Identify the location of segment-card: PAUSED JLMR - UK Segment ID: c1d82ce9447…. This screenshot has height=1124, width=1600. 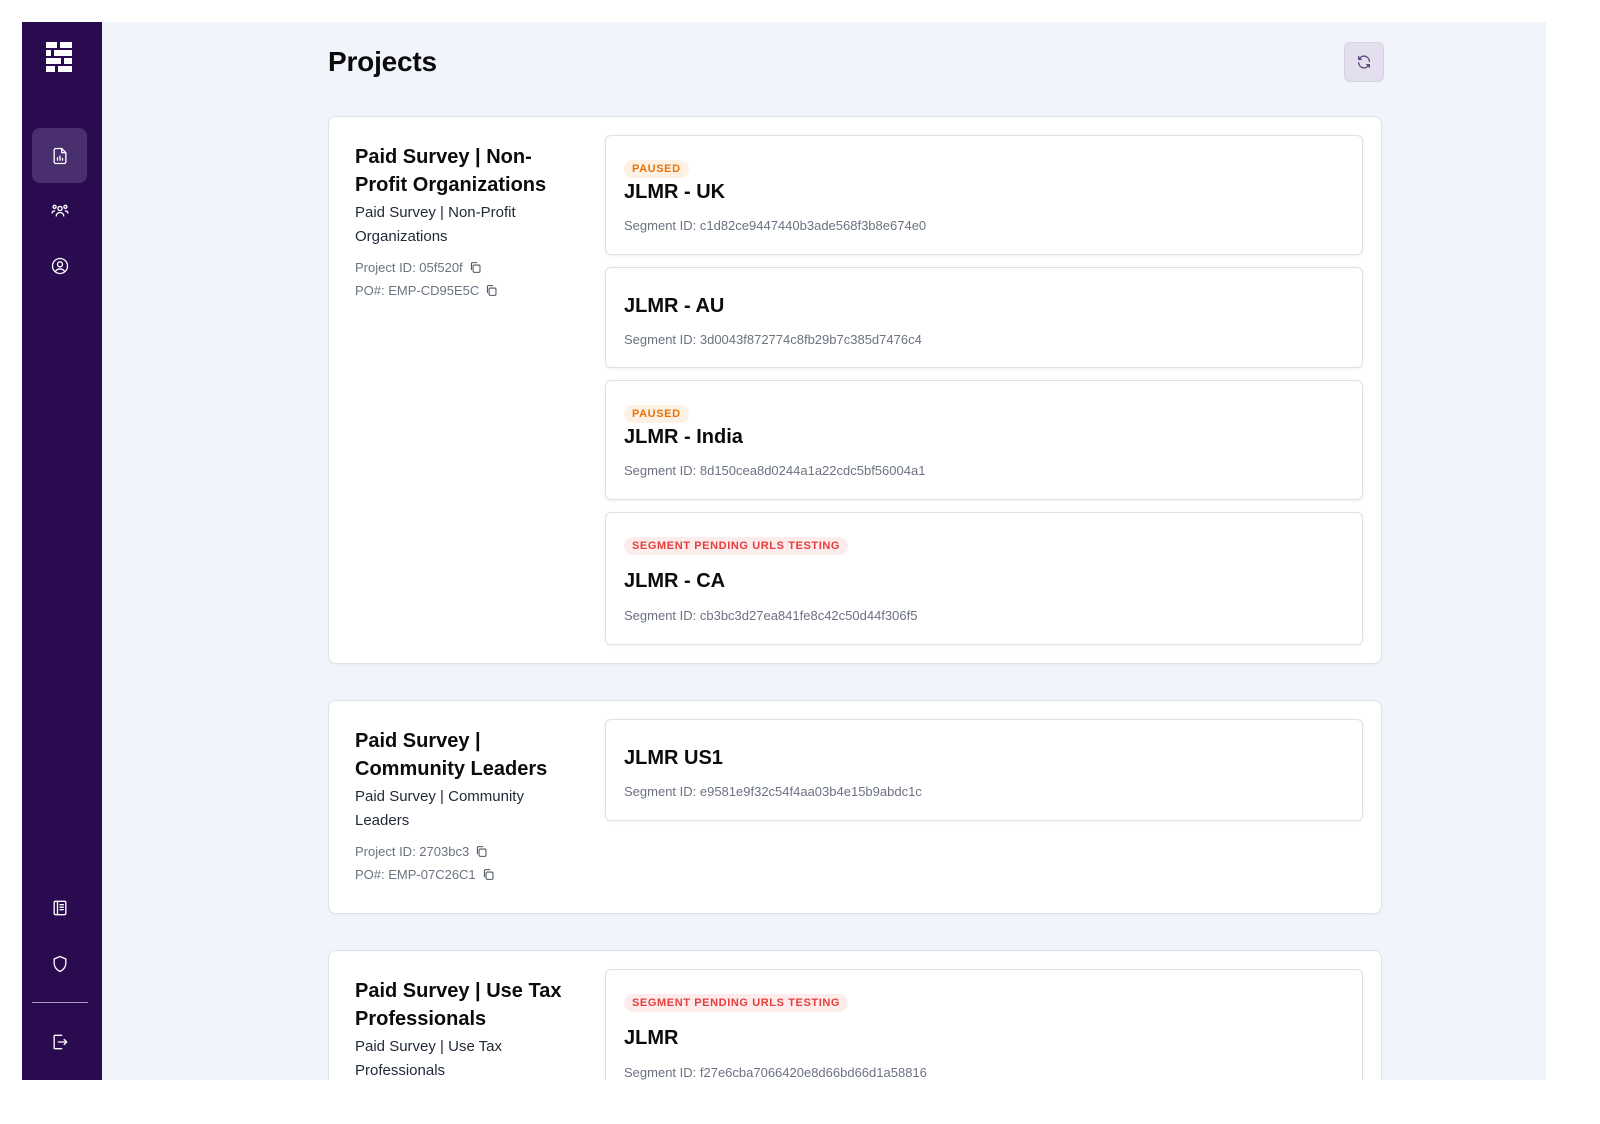
(984, 195).